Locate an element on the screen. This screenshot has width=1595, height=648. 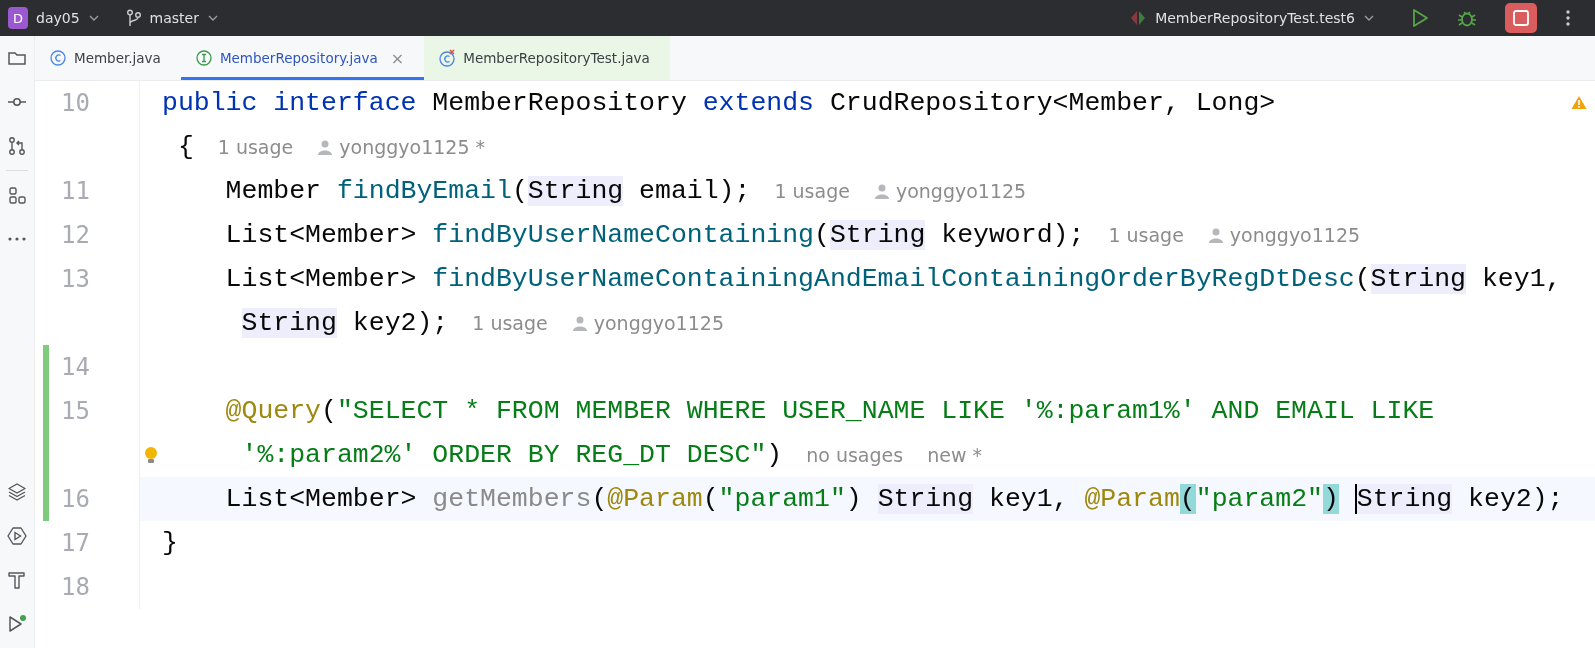
run-configuration: MemberRepositoryTest.test6 is located at coordinates (1255, 18).